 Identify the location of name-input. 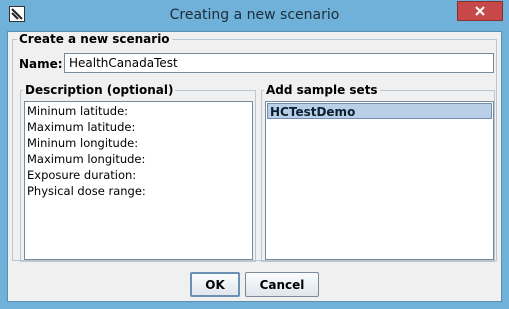
(279, 63).